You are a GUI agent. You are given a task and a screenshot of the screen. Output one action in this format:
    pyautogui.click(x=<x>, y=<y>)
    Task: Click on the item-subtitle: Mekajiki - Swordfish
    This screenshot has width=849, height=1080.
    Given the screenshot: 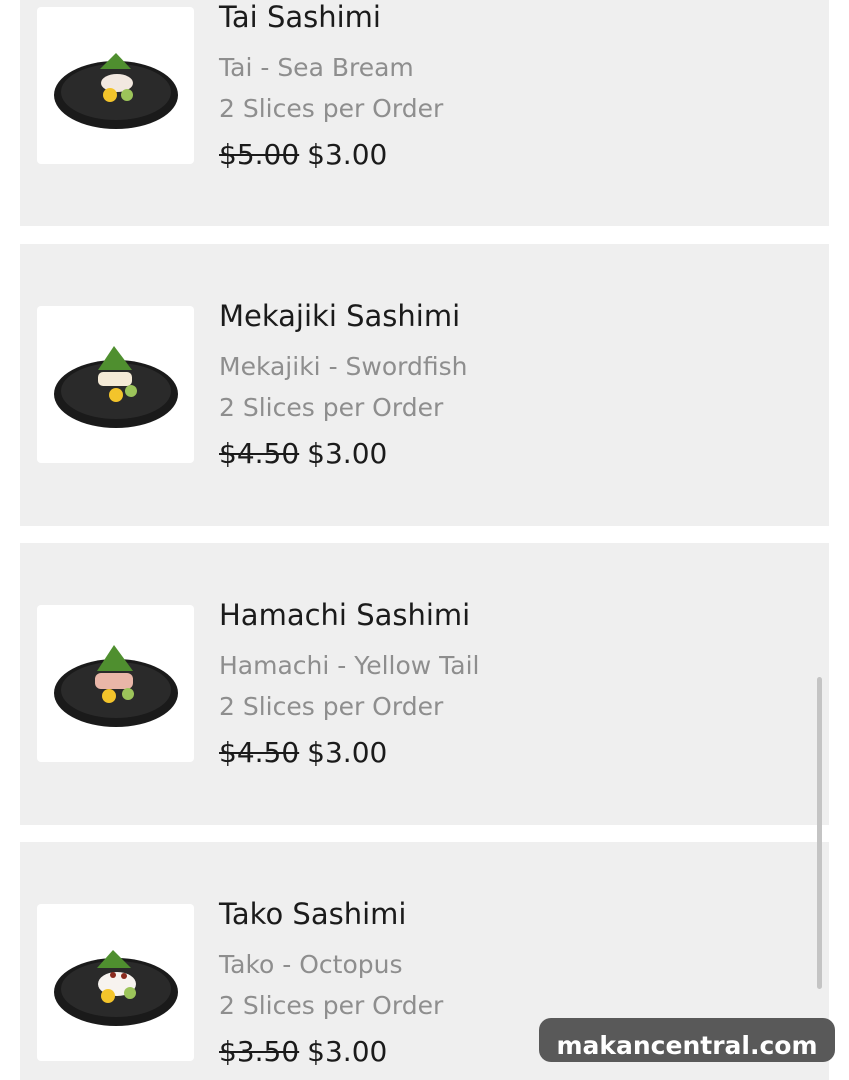 What is the action you would take?
    pyautogui.click(x=343, y=366)
    